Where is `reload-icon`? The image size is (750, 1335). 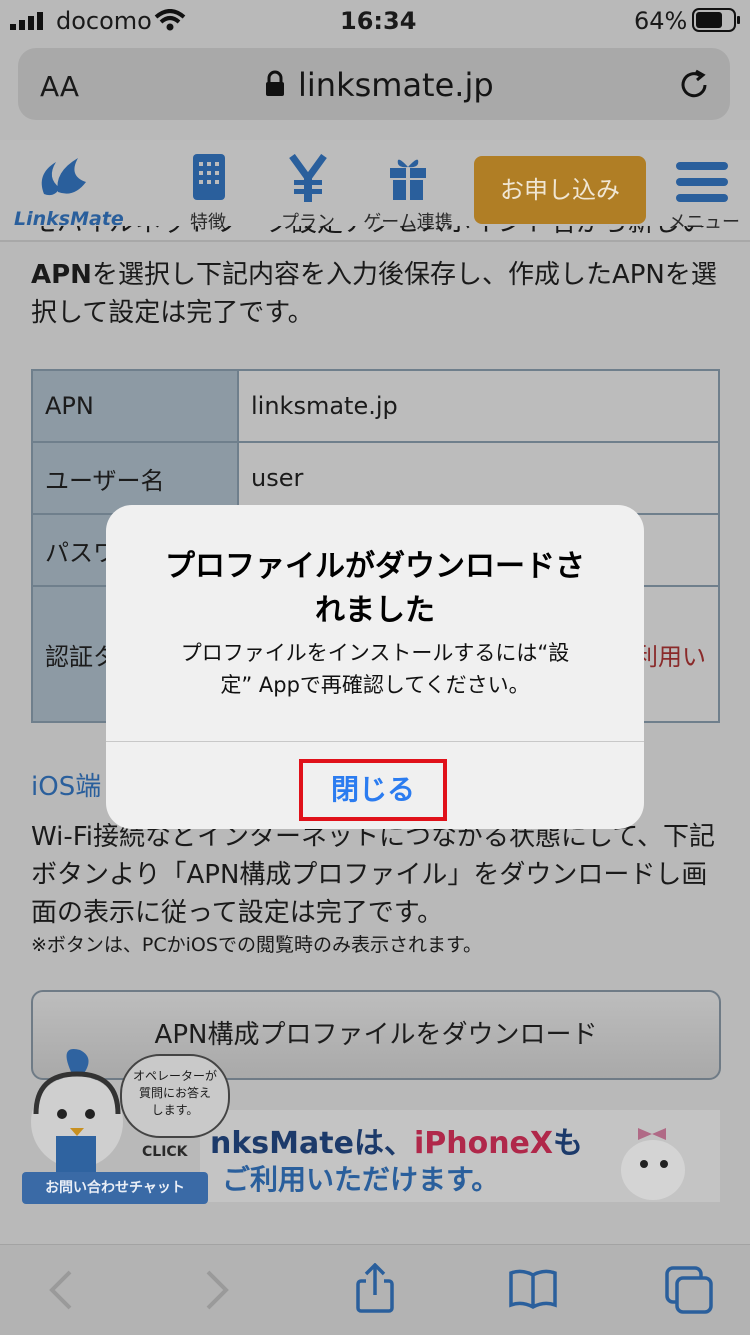 reload-icon is located at coordinates (695, 85).